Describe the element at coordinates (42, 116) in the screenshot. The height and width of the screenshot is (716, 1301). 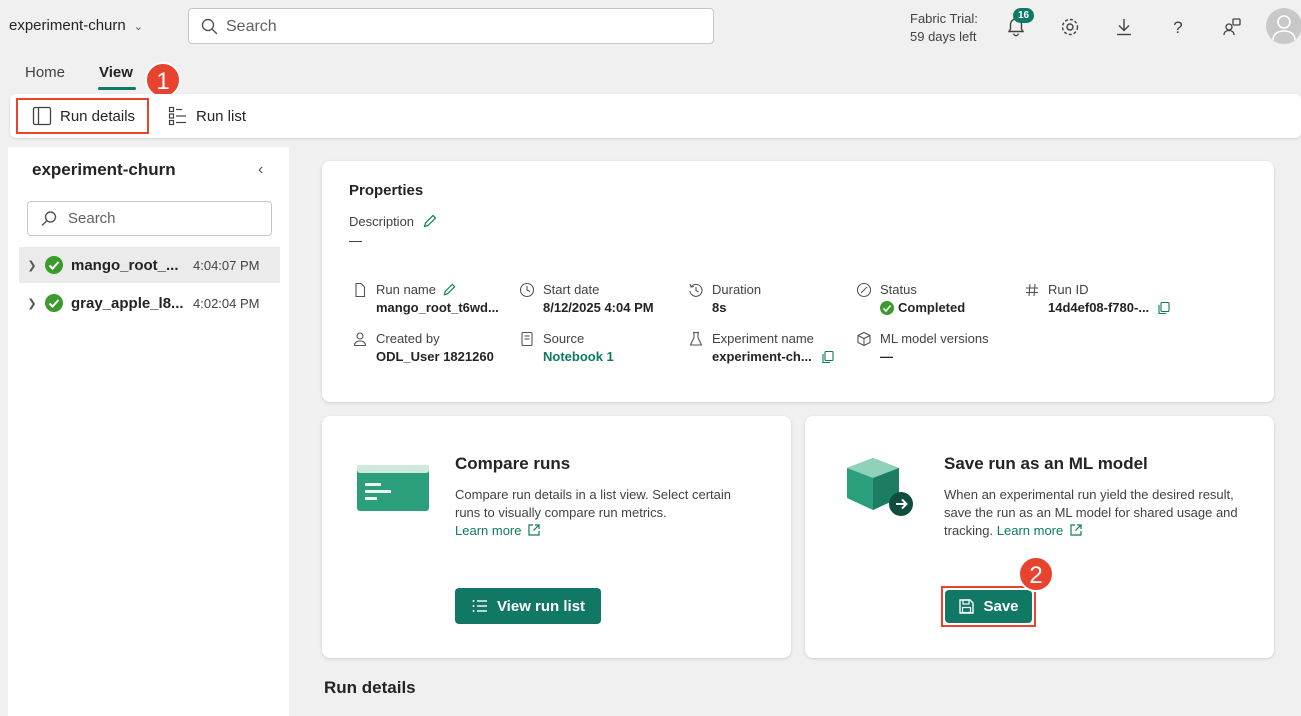
I see `panel-icon` at that location.